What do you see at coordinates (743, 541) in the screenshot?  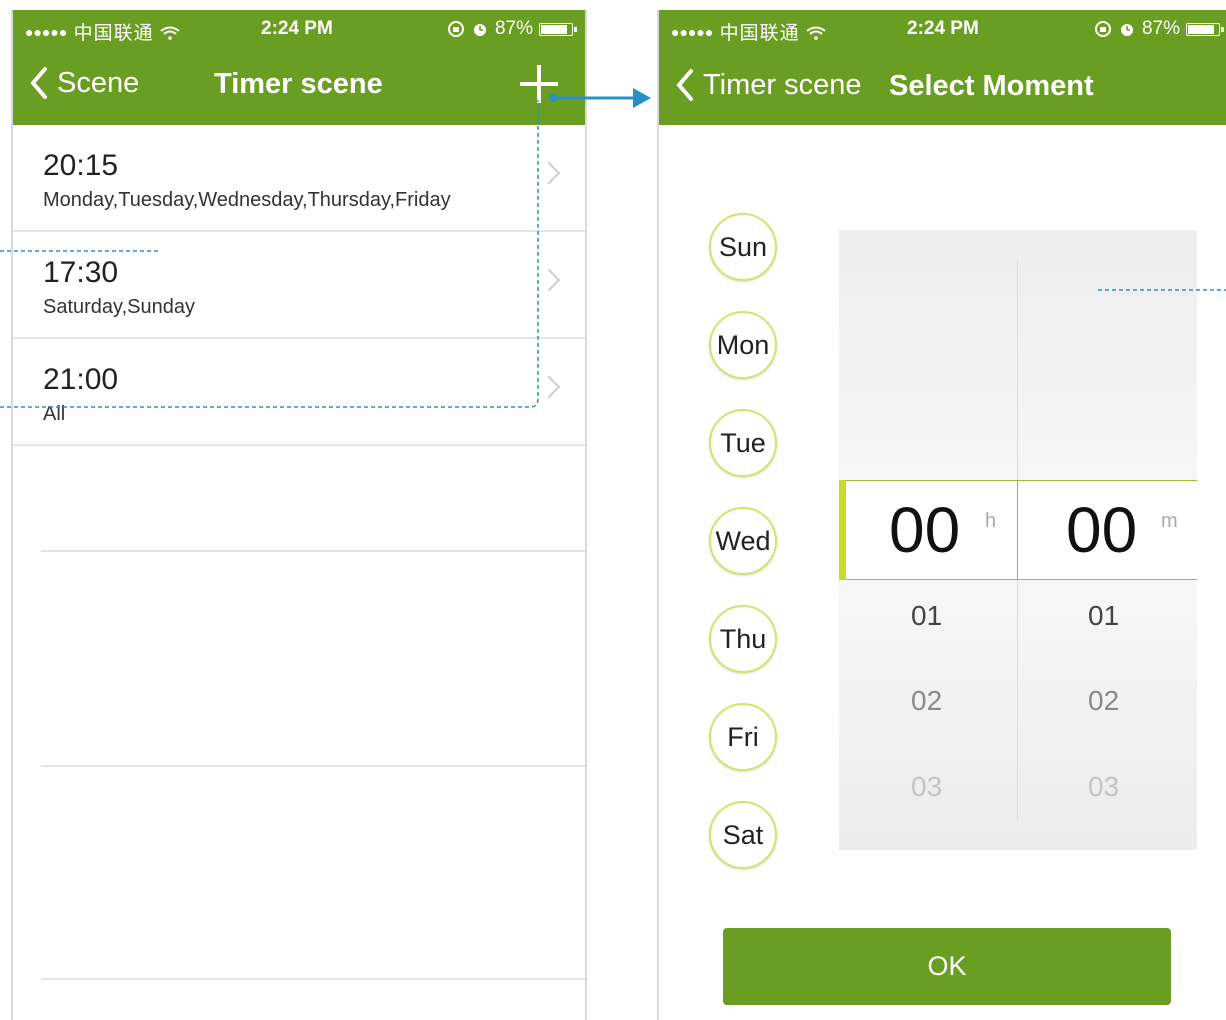 I see `day-toggle-wed: Wed` at bounding box center [743, 541].